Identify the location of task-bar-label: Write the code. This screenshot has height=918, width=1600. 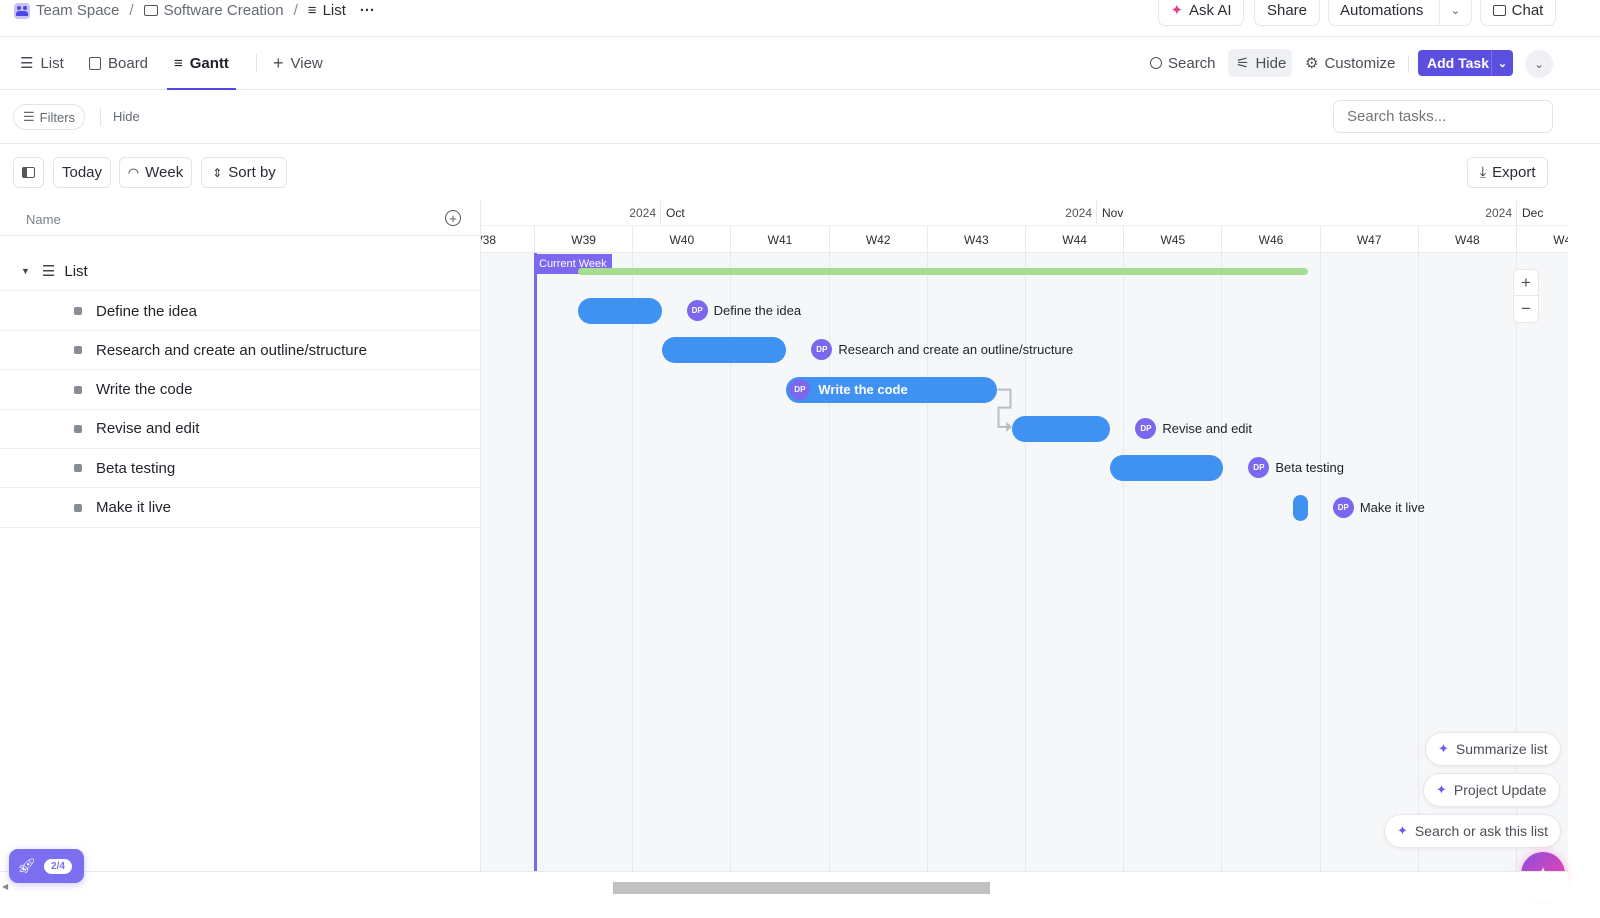
(863, 390).